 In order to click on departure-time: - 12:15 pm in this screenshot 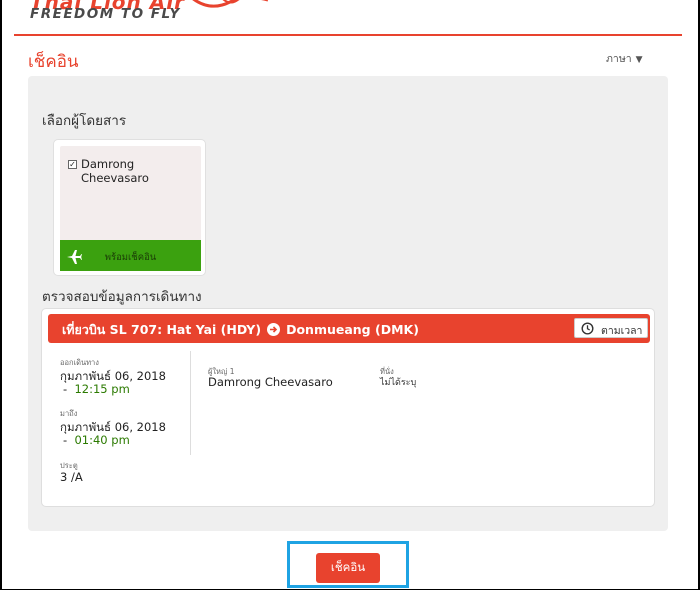, I will do `click(96, 389)`.